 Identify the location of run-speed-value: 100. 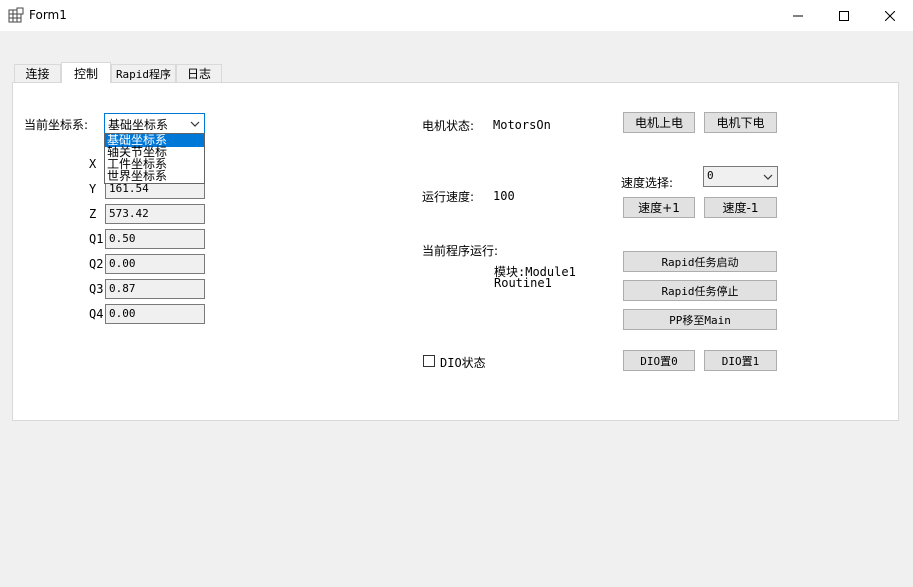
(504, 196).